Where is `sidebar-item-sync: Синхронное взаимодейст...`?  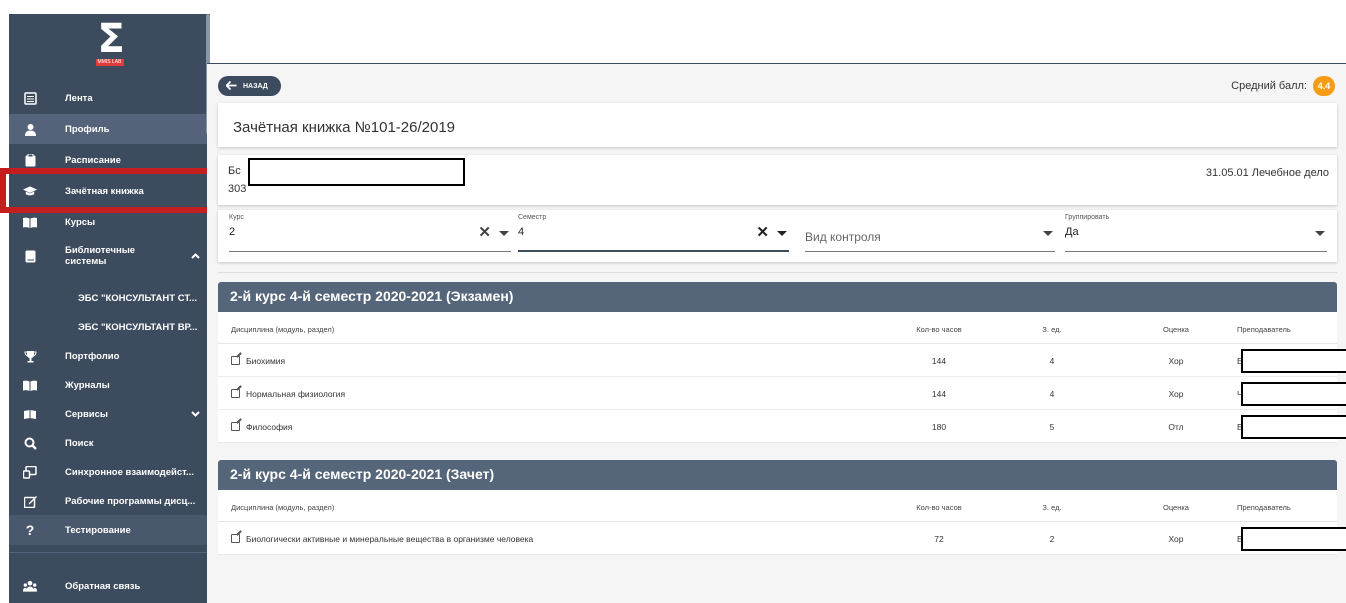
sidebar-item-sync: Синхронное взаимодейст... is located at coordinates (109, 472).